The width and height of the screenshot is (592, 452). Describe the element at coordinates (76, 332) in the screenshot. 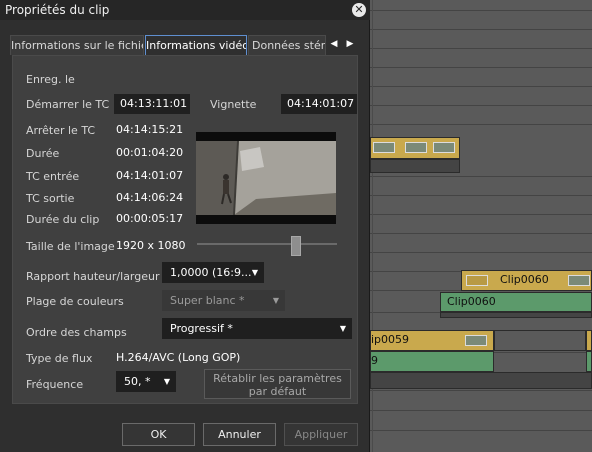

I see `field-order-label: Ordre des champs` at that location.